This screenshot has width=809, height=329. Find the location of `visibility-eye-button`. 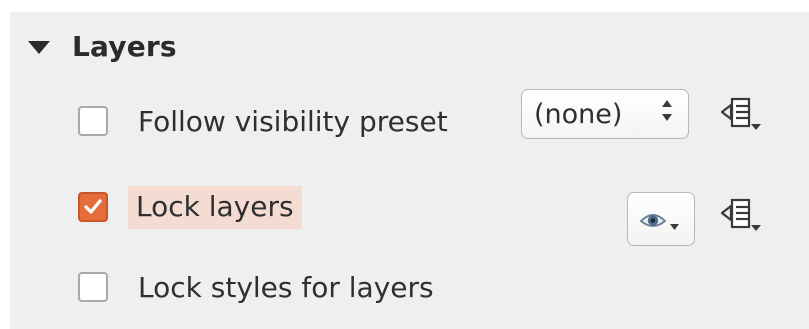

visibility-eye-button is located at coordinates (661, 219).